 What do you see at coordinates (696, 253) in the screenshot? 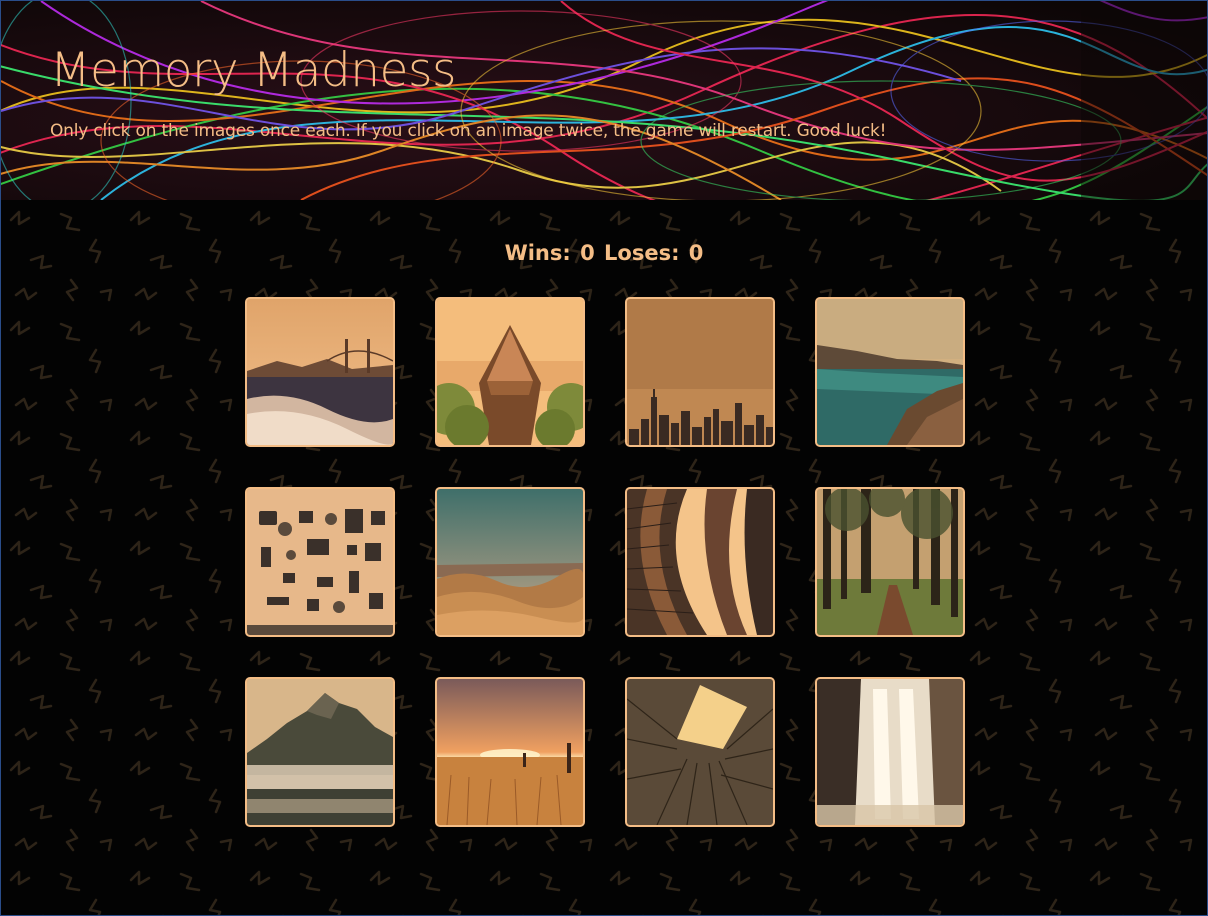
I see `loses-count: 0` at bounding box center [696, 253].